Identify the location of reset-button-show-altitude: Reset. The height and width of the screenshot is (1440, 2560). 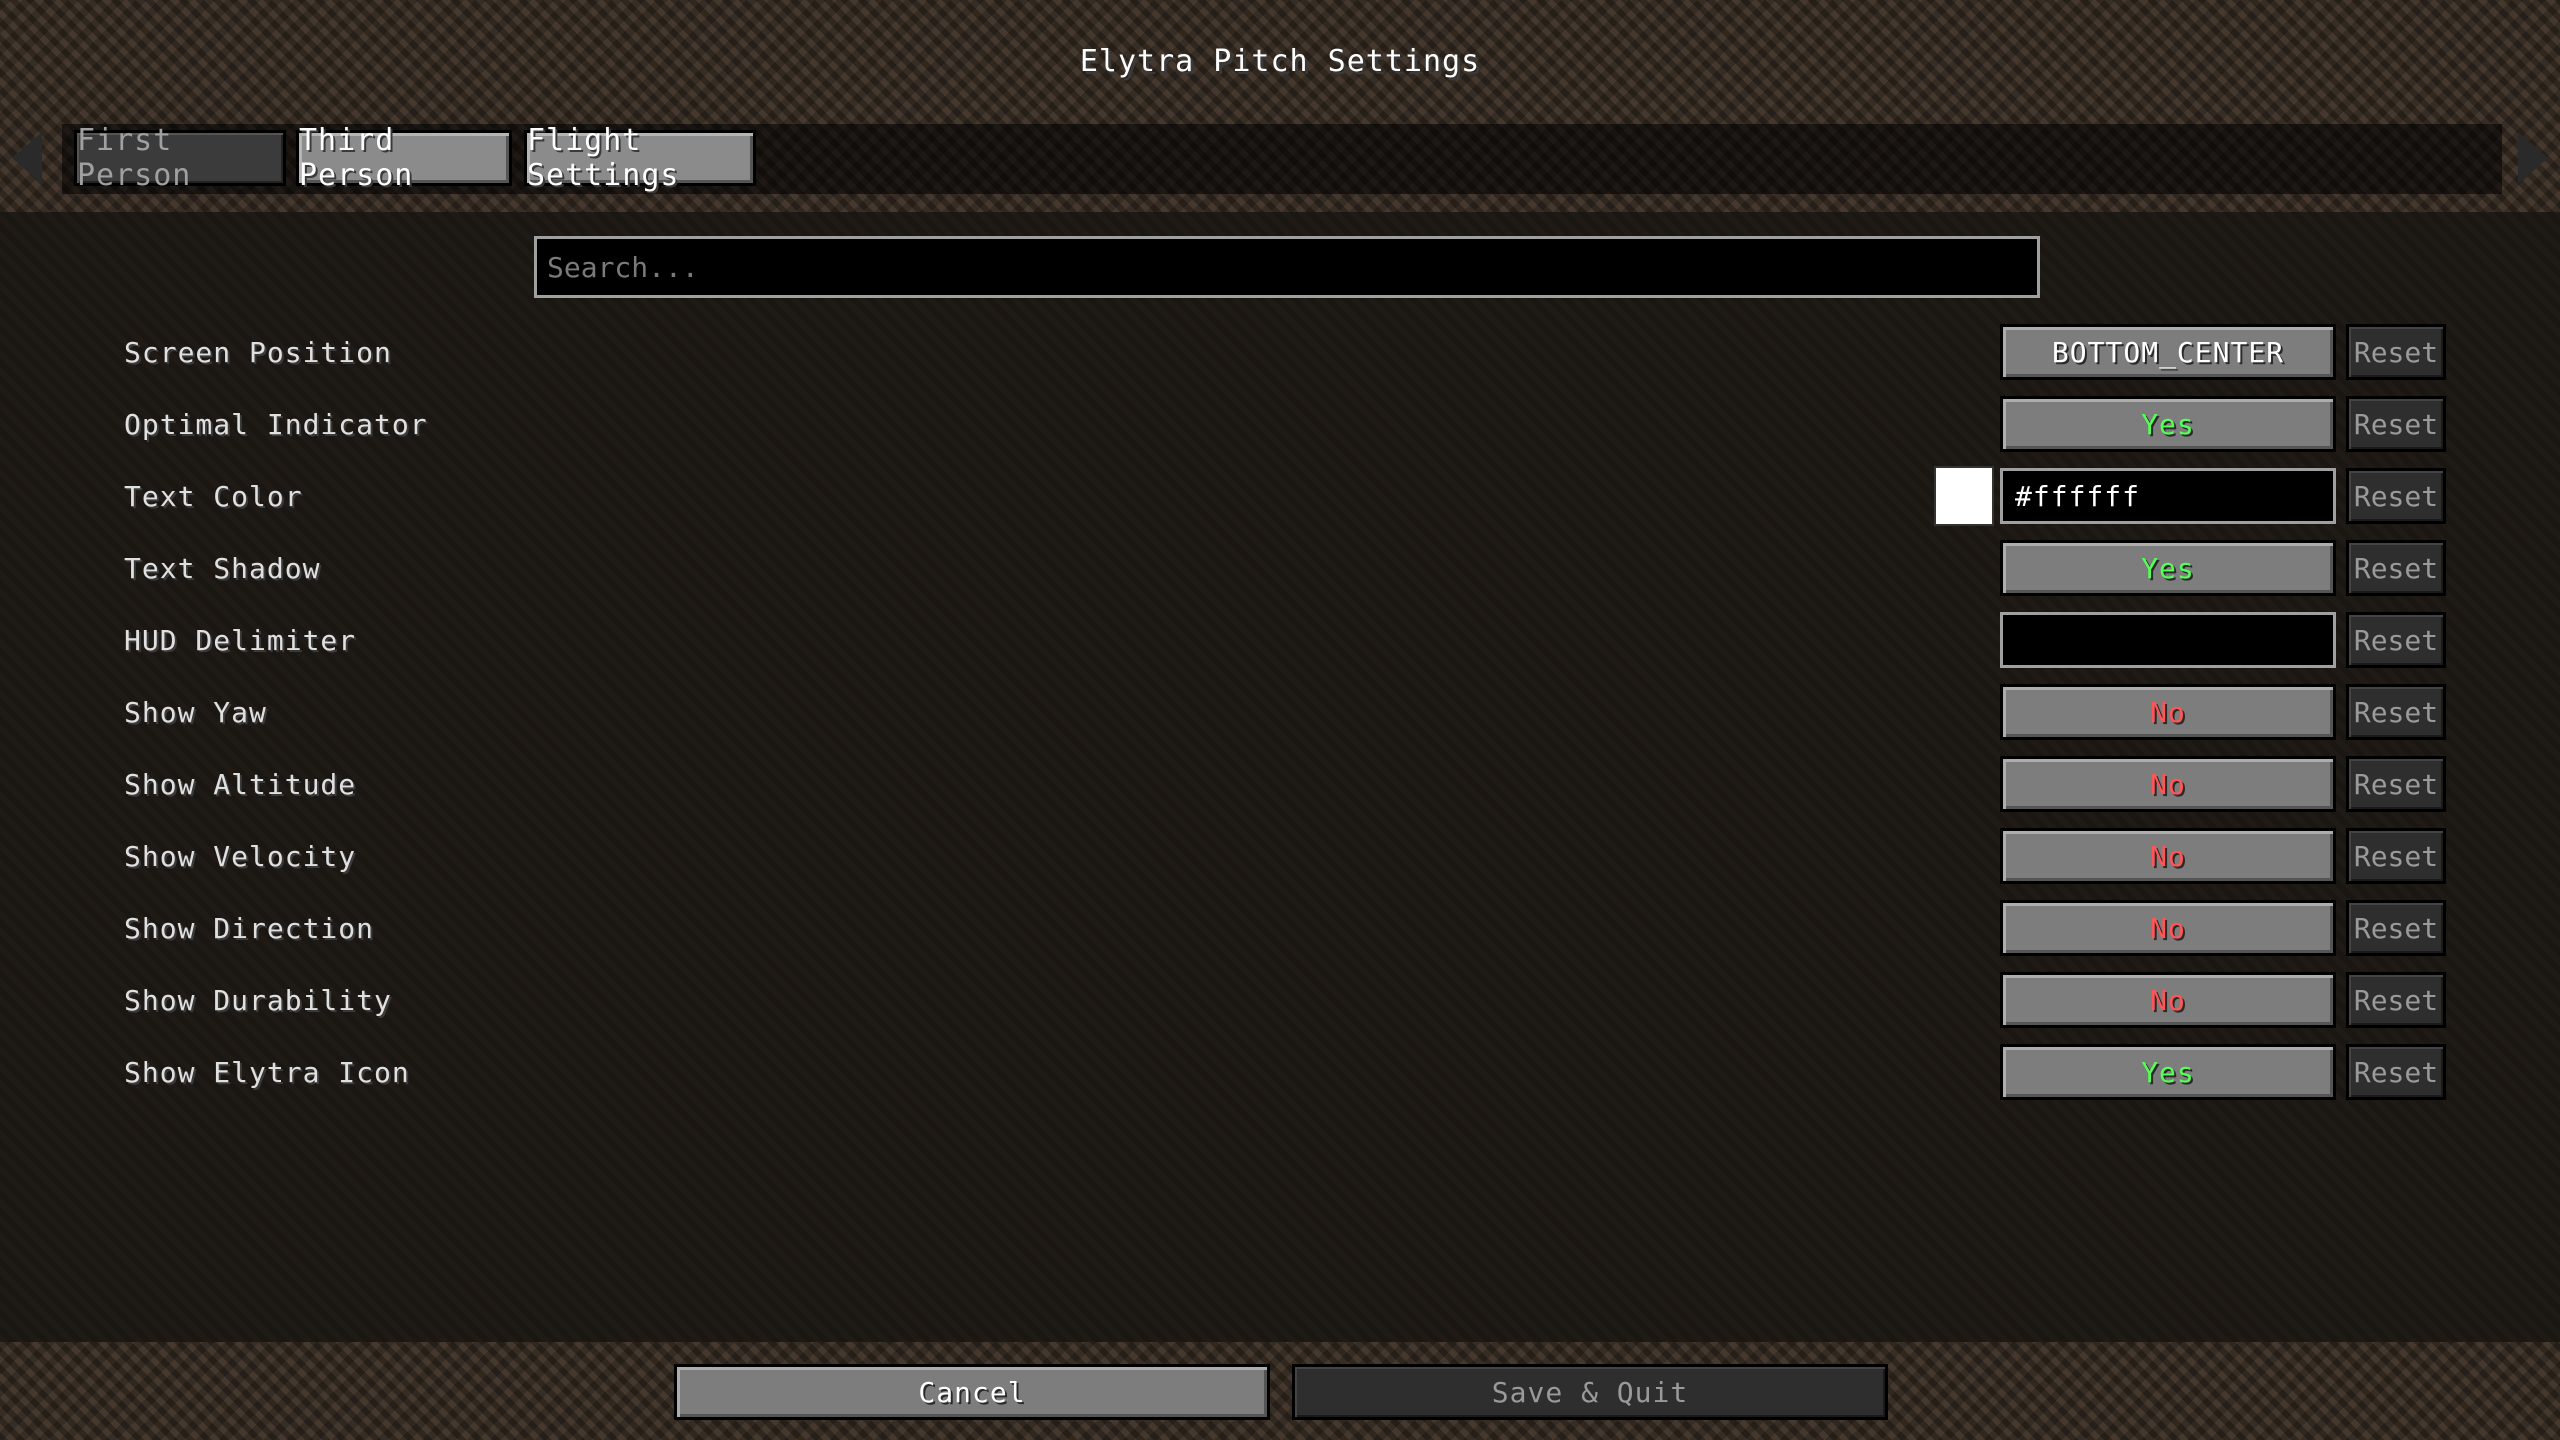
(2396, 784).